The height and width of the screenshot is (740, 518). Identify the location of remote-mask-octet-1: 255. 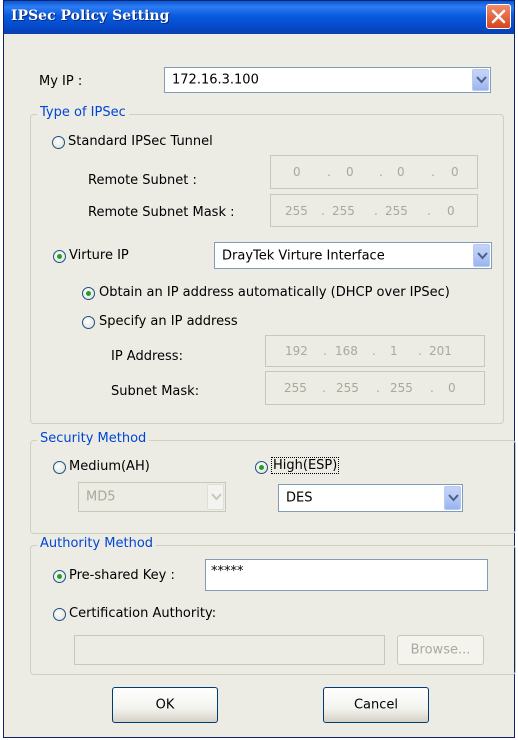
(296, 210).